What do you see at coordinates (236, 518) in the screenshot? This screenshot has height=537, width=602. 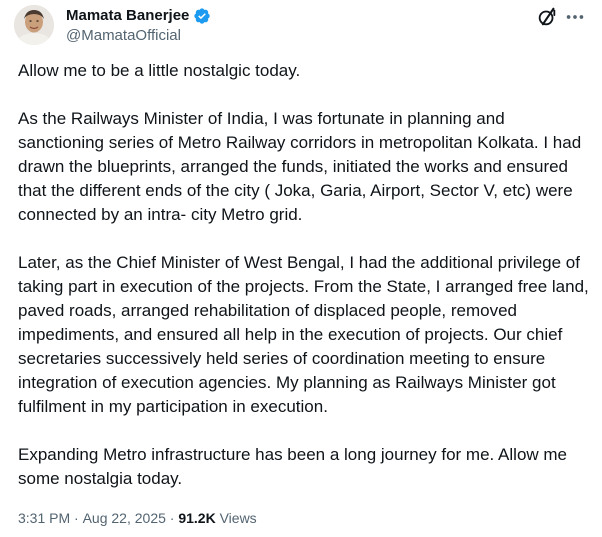 I see `views-label: Views` at bounding box center [236, 518].